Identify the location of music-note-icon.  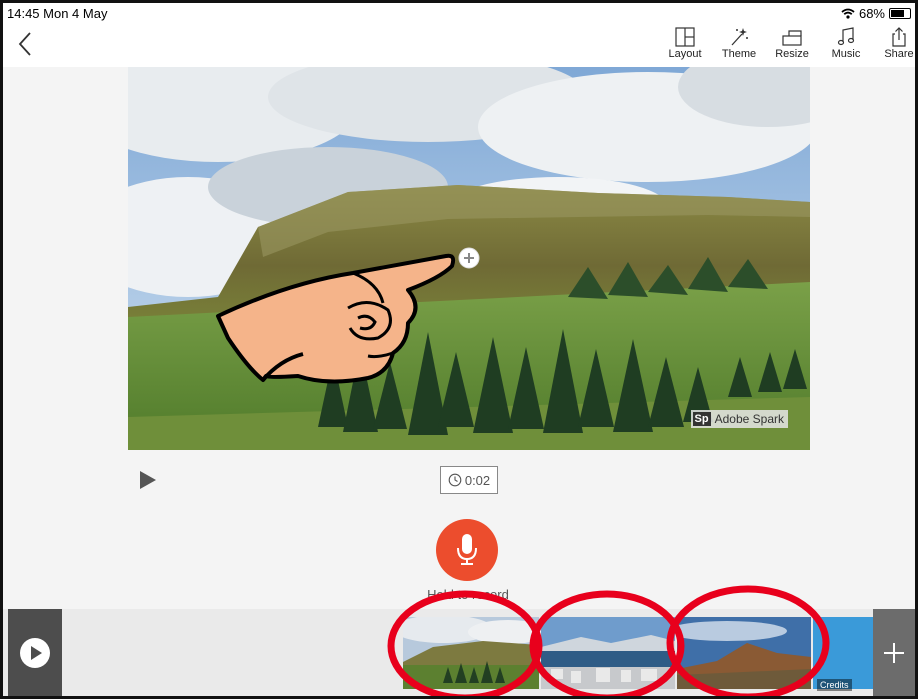
(846, 36).